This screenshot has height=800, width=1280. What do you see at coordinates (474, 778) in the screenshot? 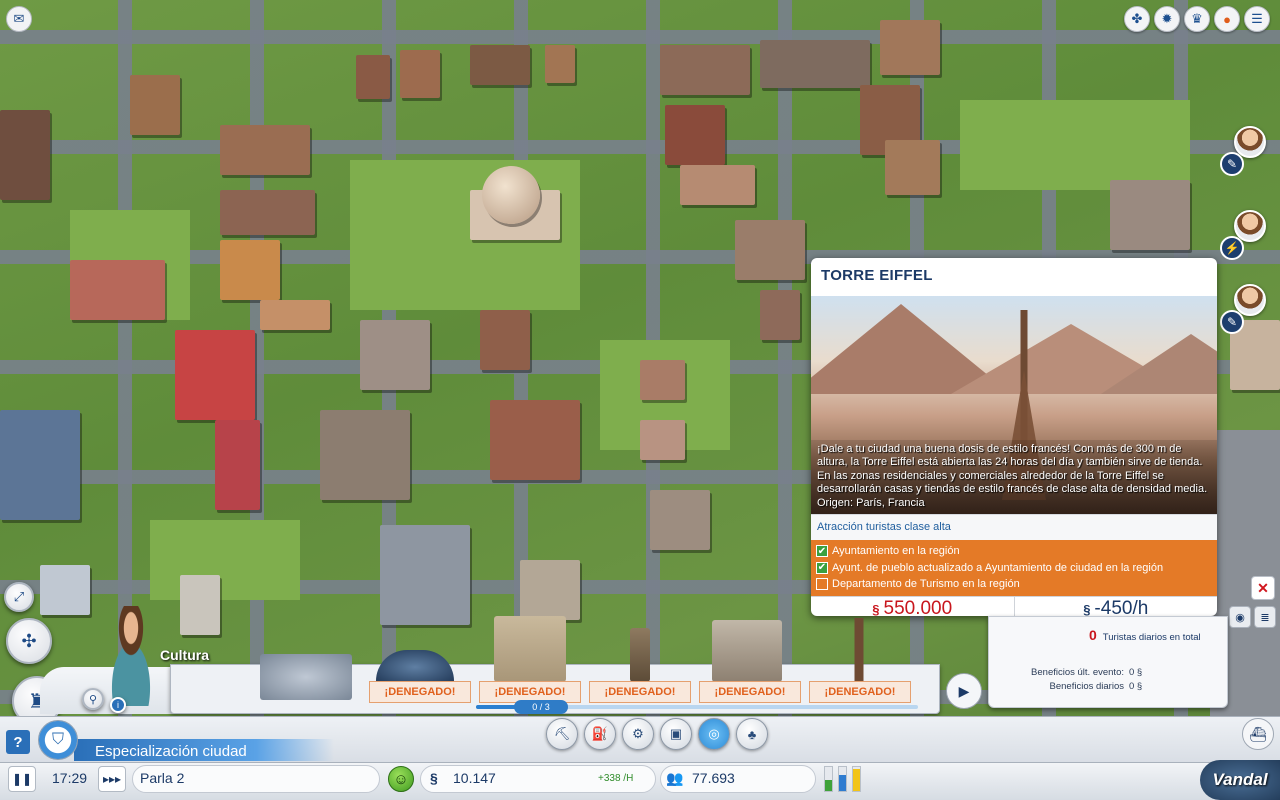
I see `funds-value: 10.147` at bounding box center [474, 778].